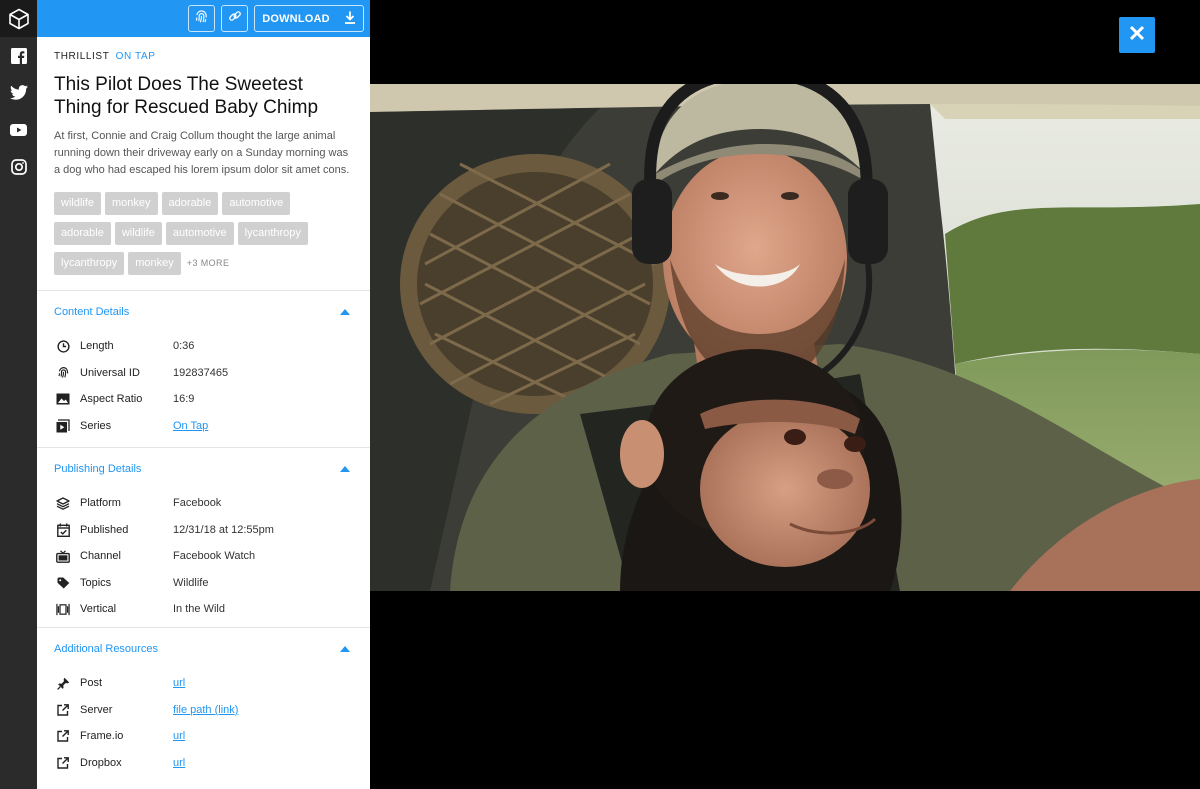 The height and width of the screenshot is (789, 1200). What do you see at coordinates (98, 469) in the screenshot?
I see `section-heading: Publishing Details` at bounding box center [98, 469].